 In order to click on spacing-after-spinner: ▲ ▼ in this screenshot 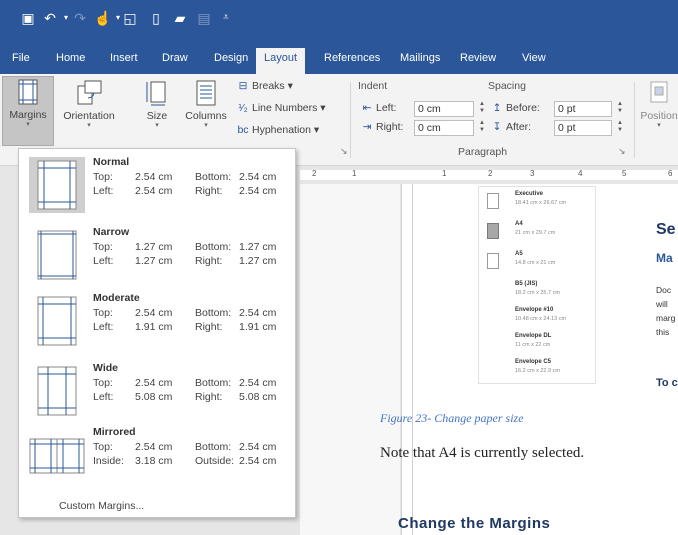, I will do `click(620, 128)`.